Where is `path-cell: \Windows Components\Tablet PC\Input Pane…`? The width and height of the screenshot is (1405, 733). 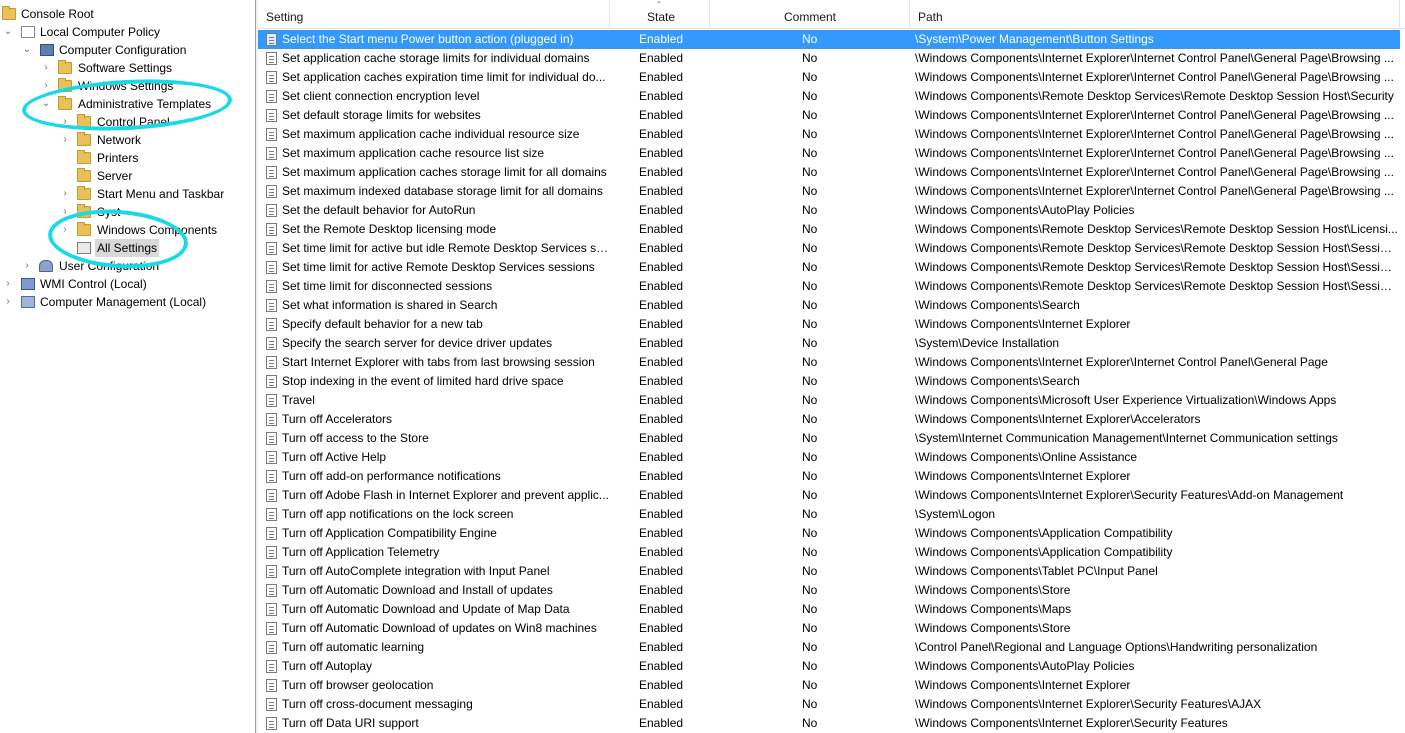
path-cell: \Windows Components\Tablet PC\Input Pane… is located at coordinates (1036, 571).